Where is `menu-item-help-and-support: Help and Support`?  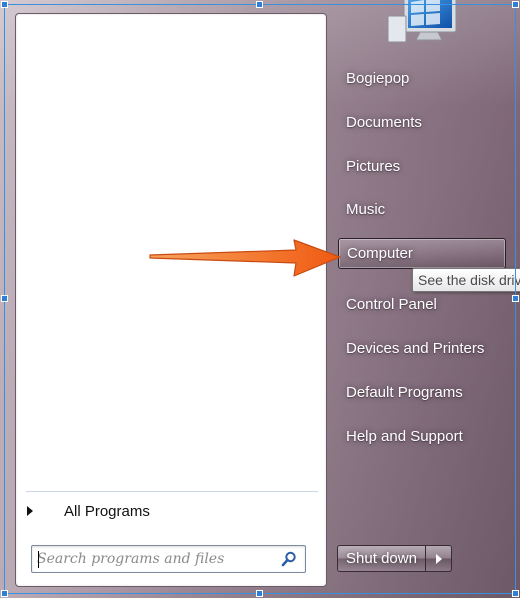
menu-item-help-and-support: Help and Support is located at coordinates (422, 436).